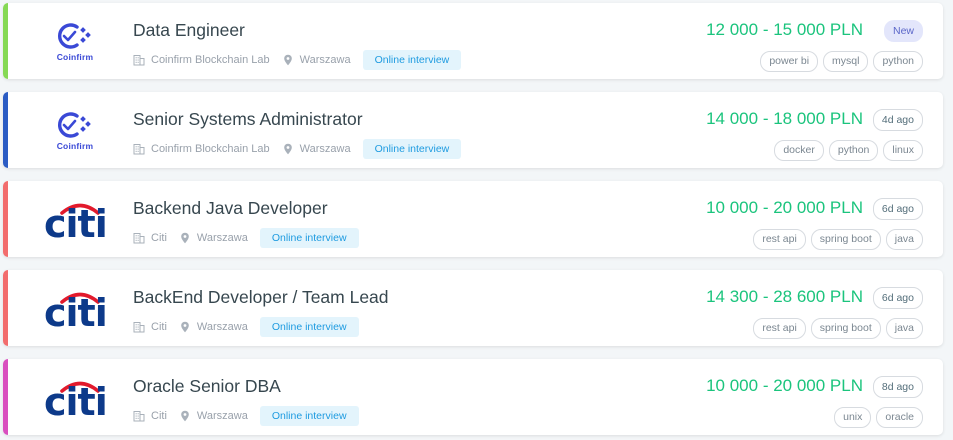 This screenshot has width=953, height=440. What do you see at coordinates (899, 417) in the screenshot?
I see `skill-tag: oracle` at bounding box center [899, 417].